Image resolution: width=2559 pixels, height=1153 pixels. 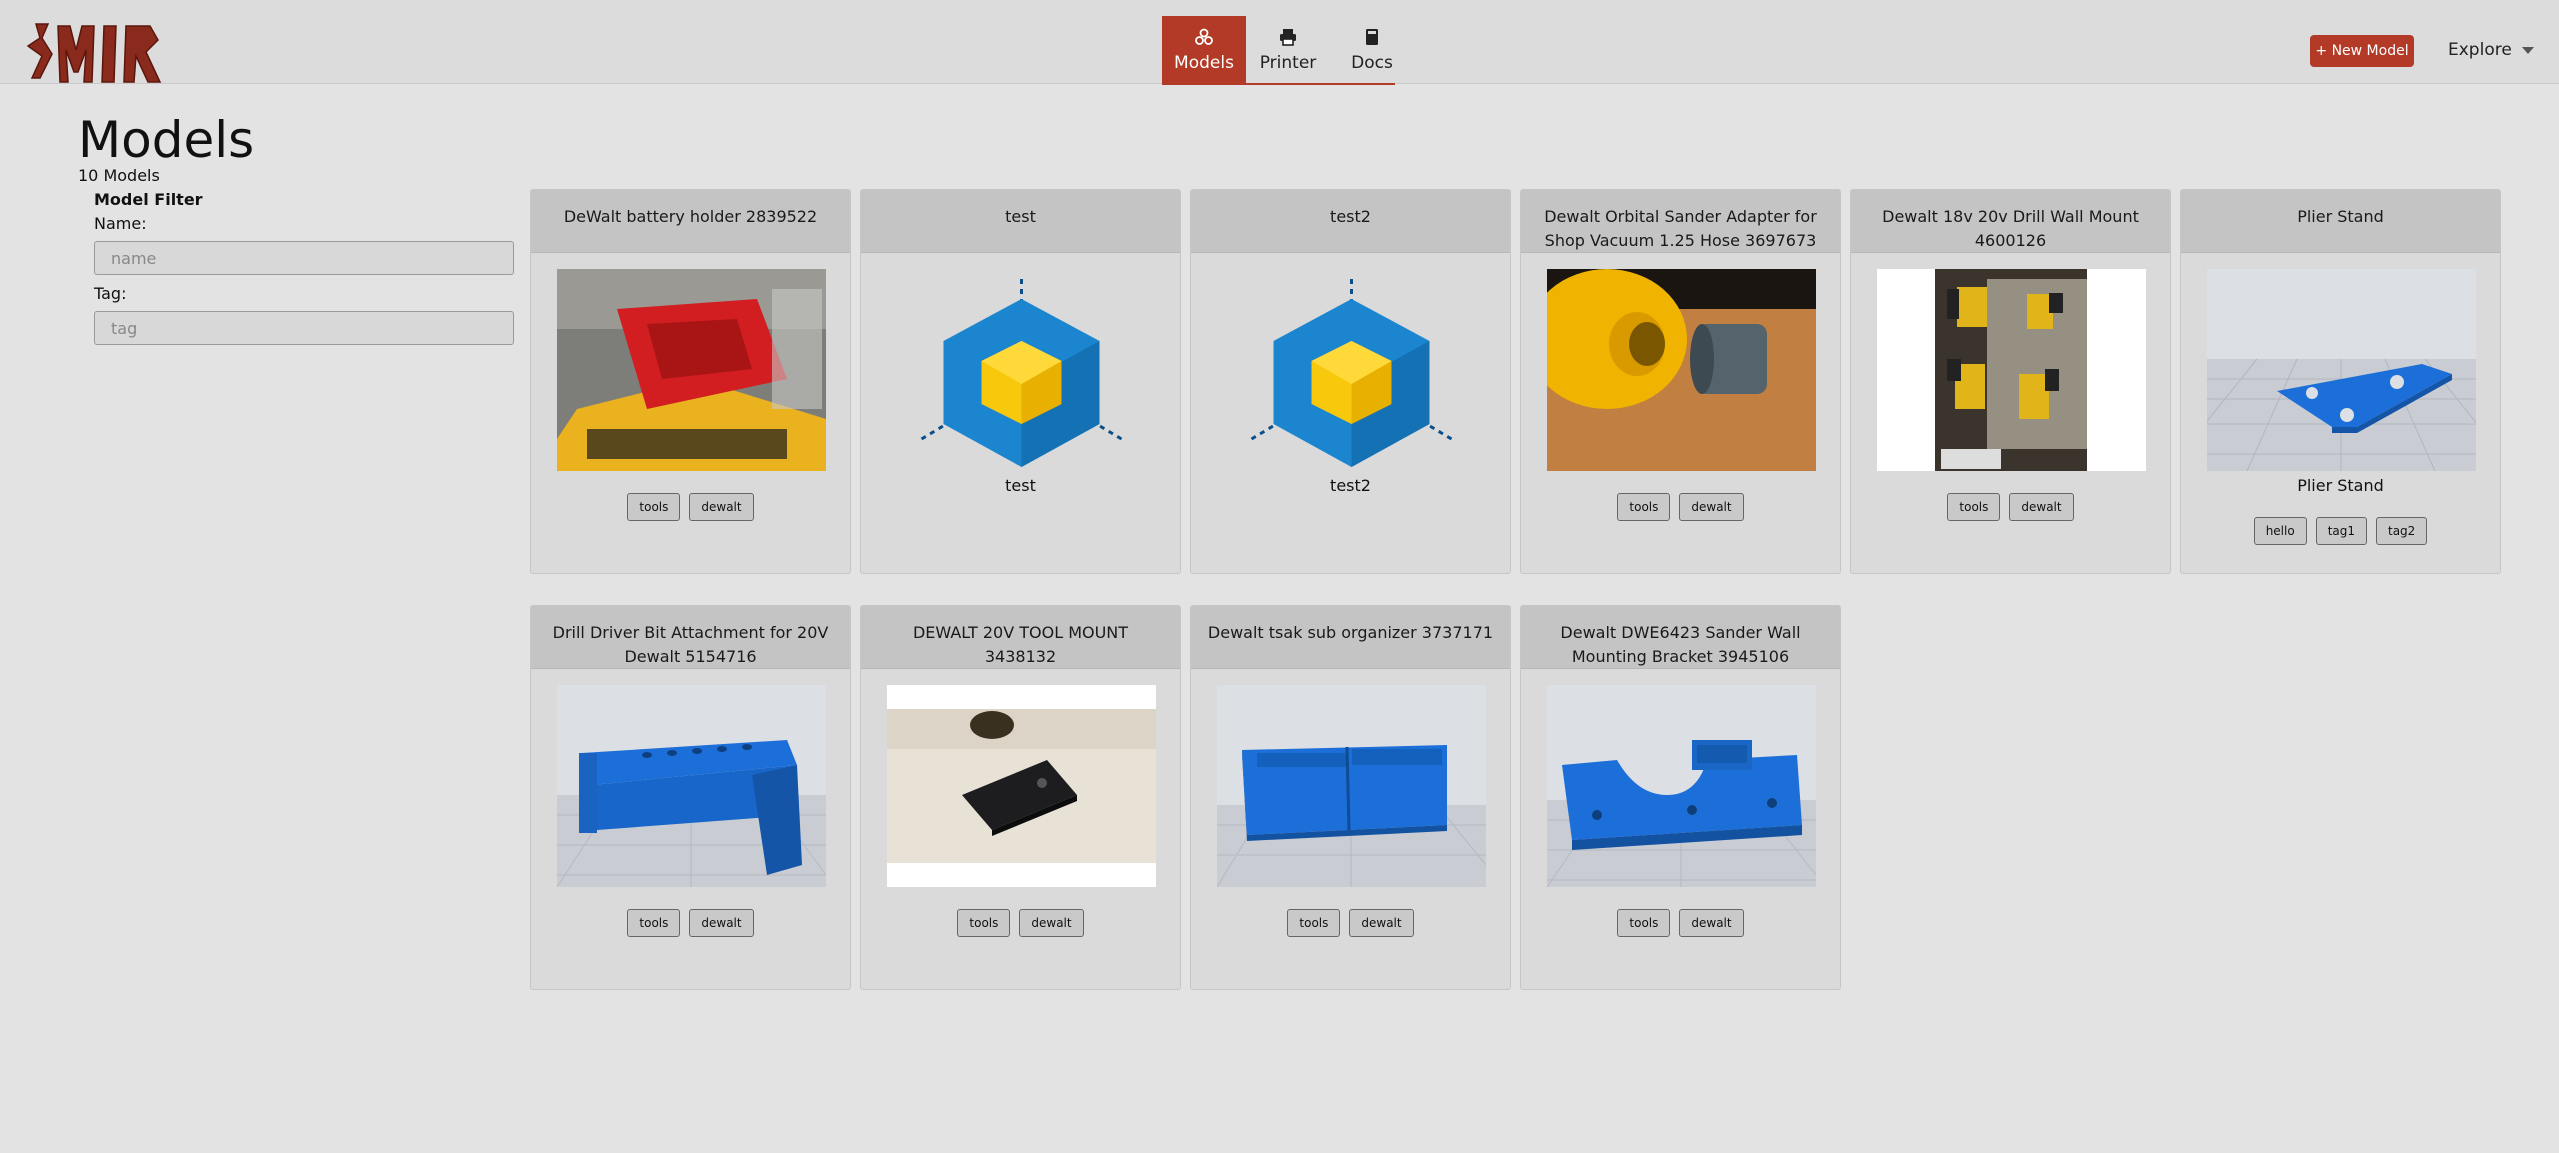 I want to click on tag-filter-input, so click(x=304, y=328).